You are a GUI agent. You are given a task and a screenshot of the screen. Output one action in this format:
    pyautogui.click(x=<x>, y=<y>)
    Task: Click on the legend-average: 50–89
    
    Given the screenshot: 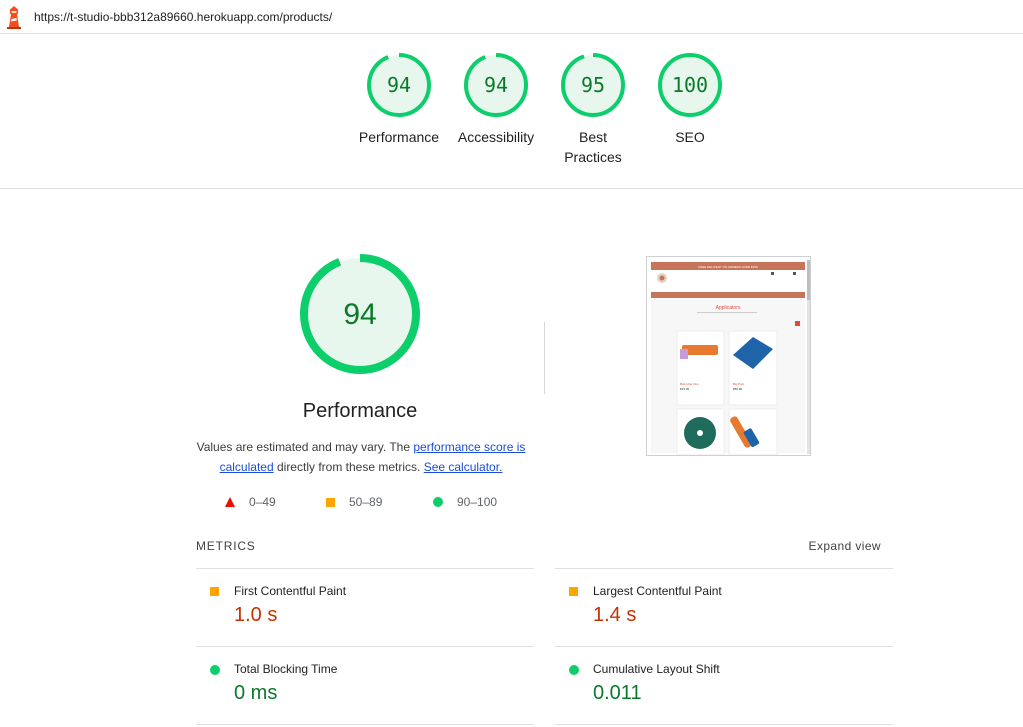 What is the action you would take?
    pyautogui.click(x=354, y=502)
    